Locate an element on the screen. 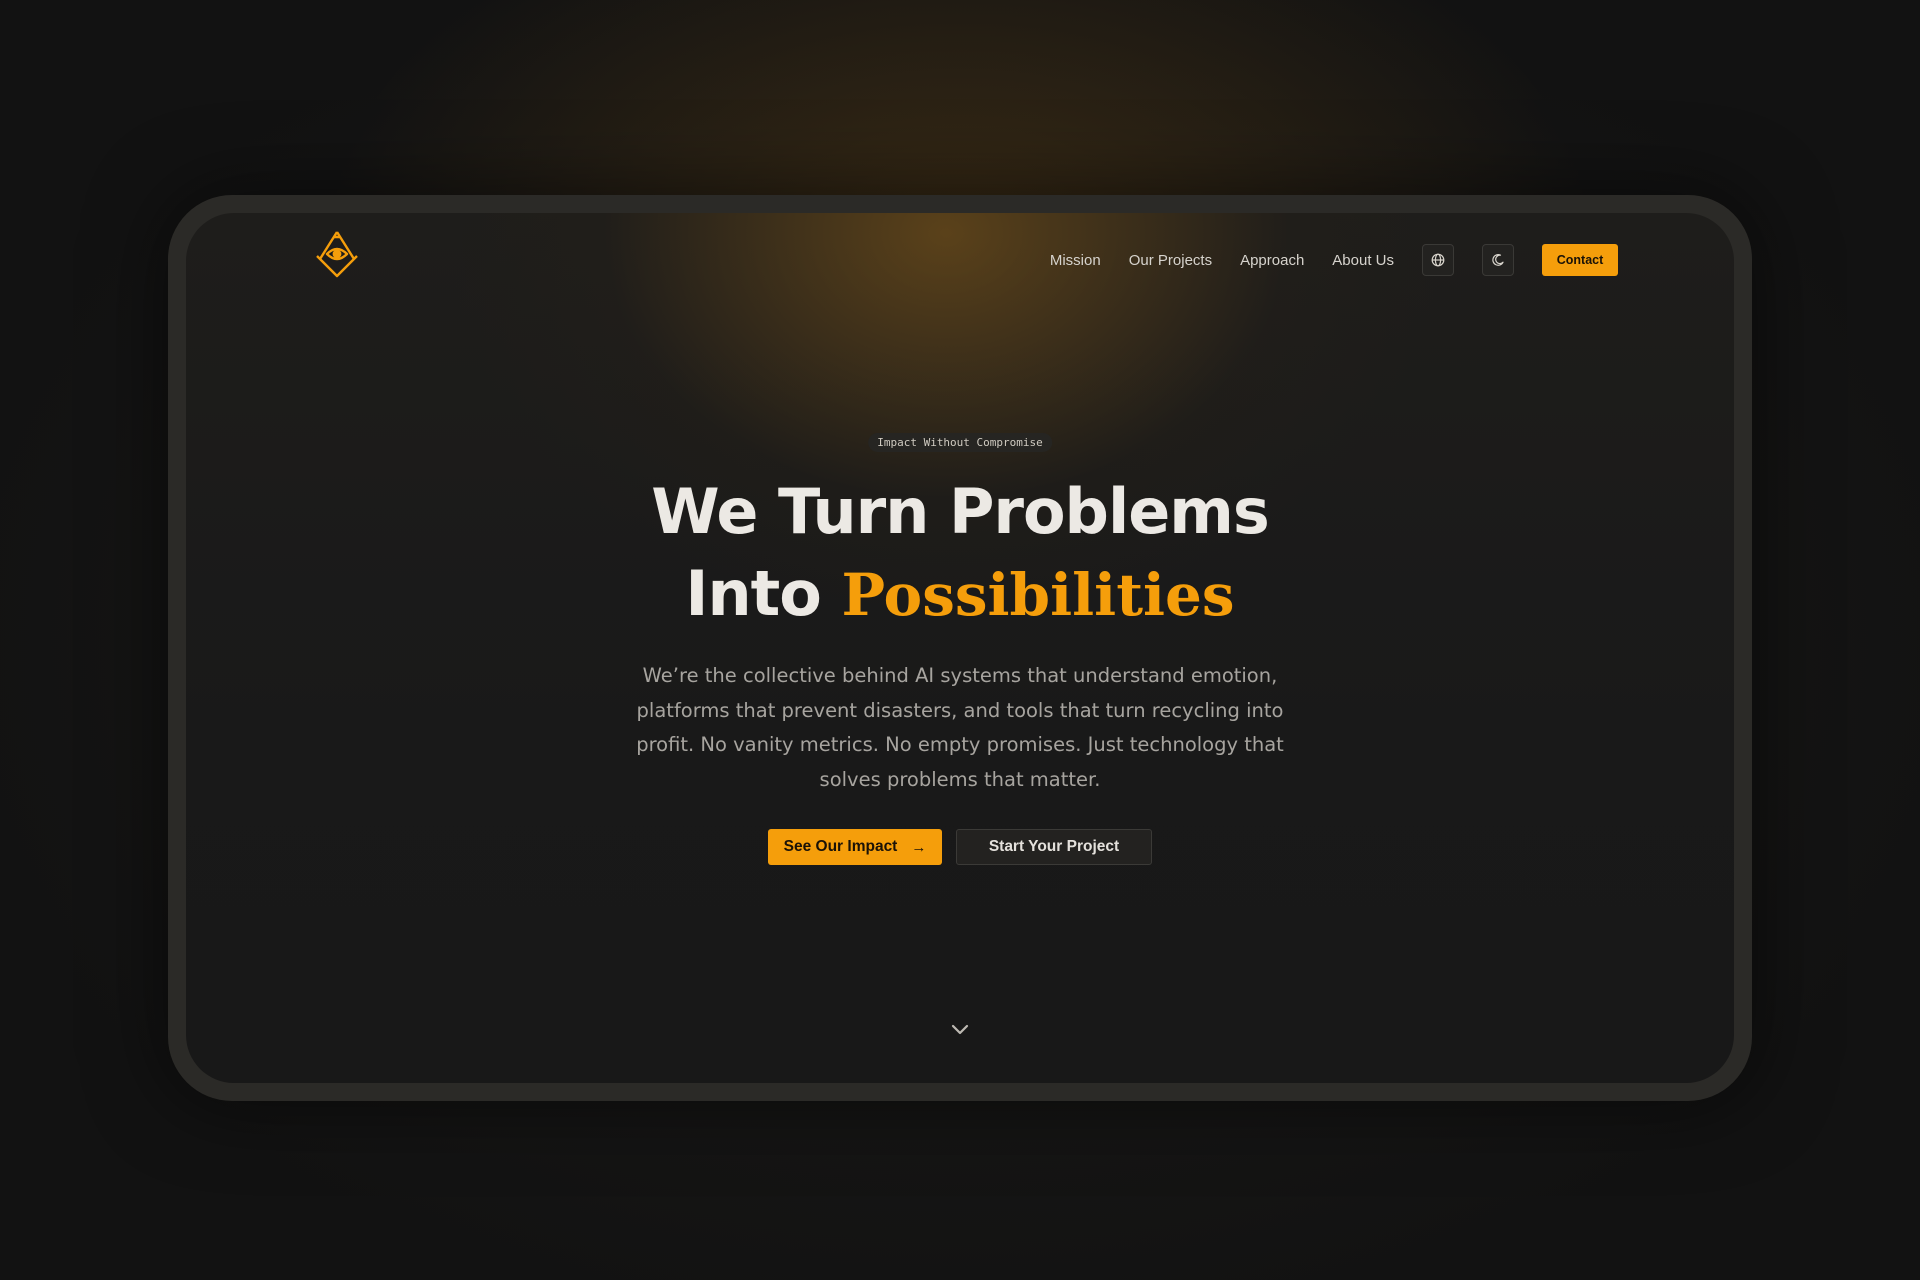 This screenshot has height=1280, width=1920. hero-title-line-1: We Turn Problems is located at coordinates (960, 511).